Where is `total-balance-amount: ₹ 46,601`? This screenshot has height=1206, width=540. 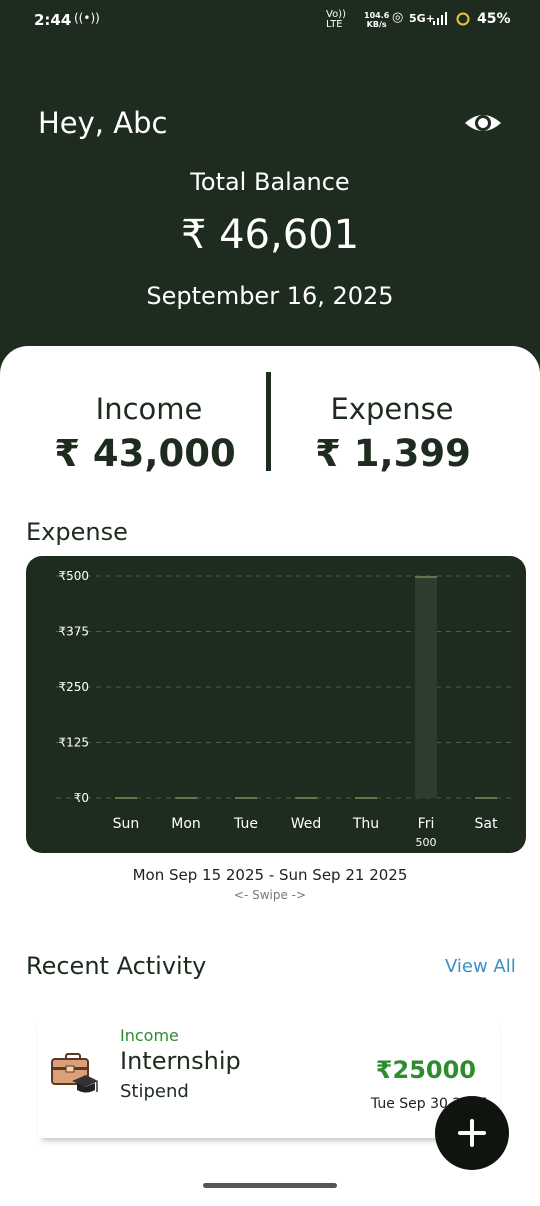
total-balance-amount: ₹ 46,601 is located at coordinates (270, 235).